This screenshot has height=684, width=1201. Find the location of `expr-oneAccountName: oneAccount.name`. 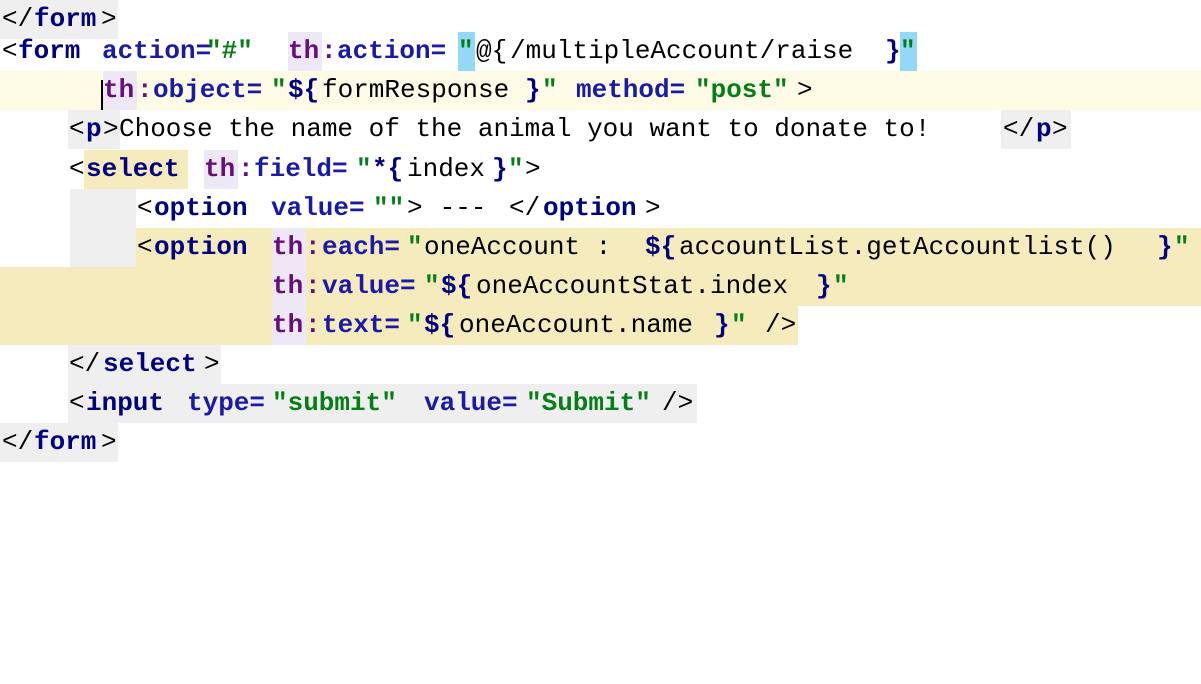

expr-oneAccountName: oneAccount.name is located at coordinates (576, 325).